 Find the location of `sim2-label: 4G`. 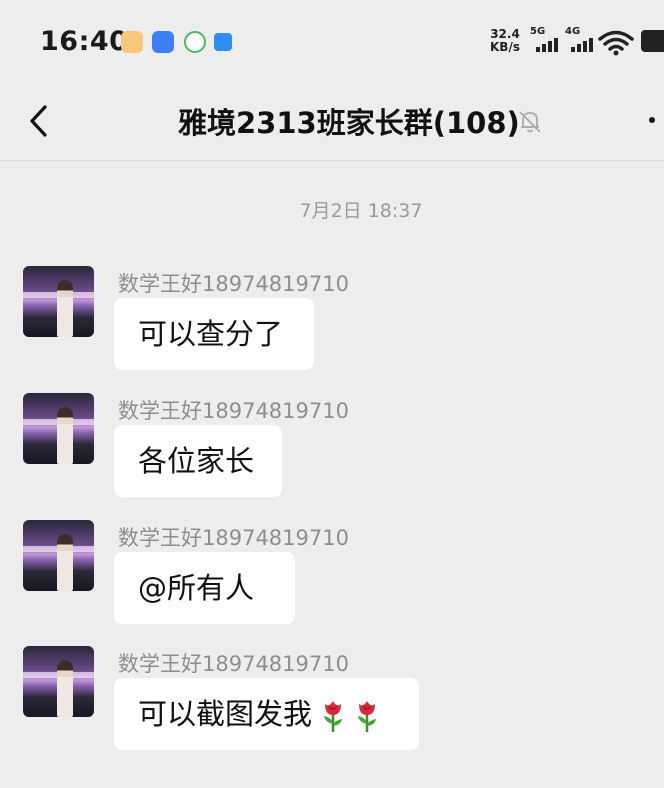

sim2-label: 4G is located at coordinates (573, 31).